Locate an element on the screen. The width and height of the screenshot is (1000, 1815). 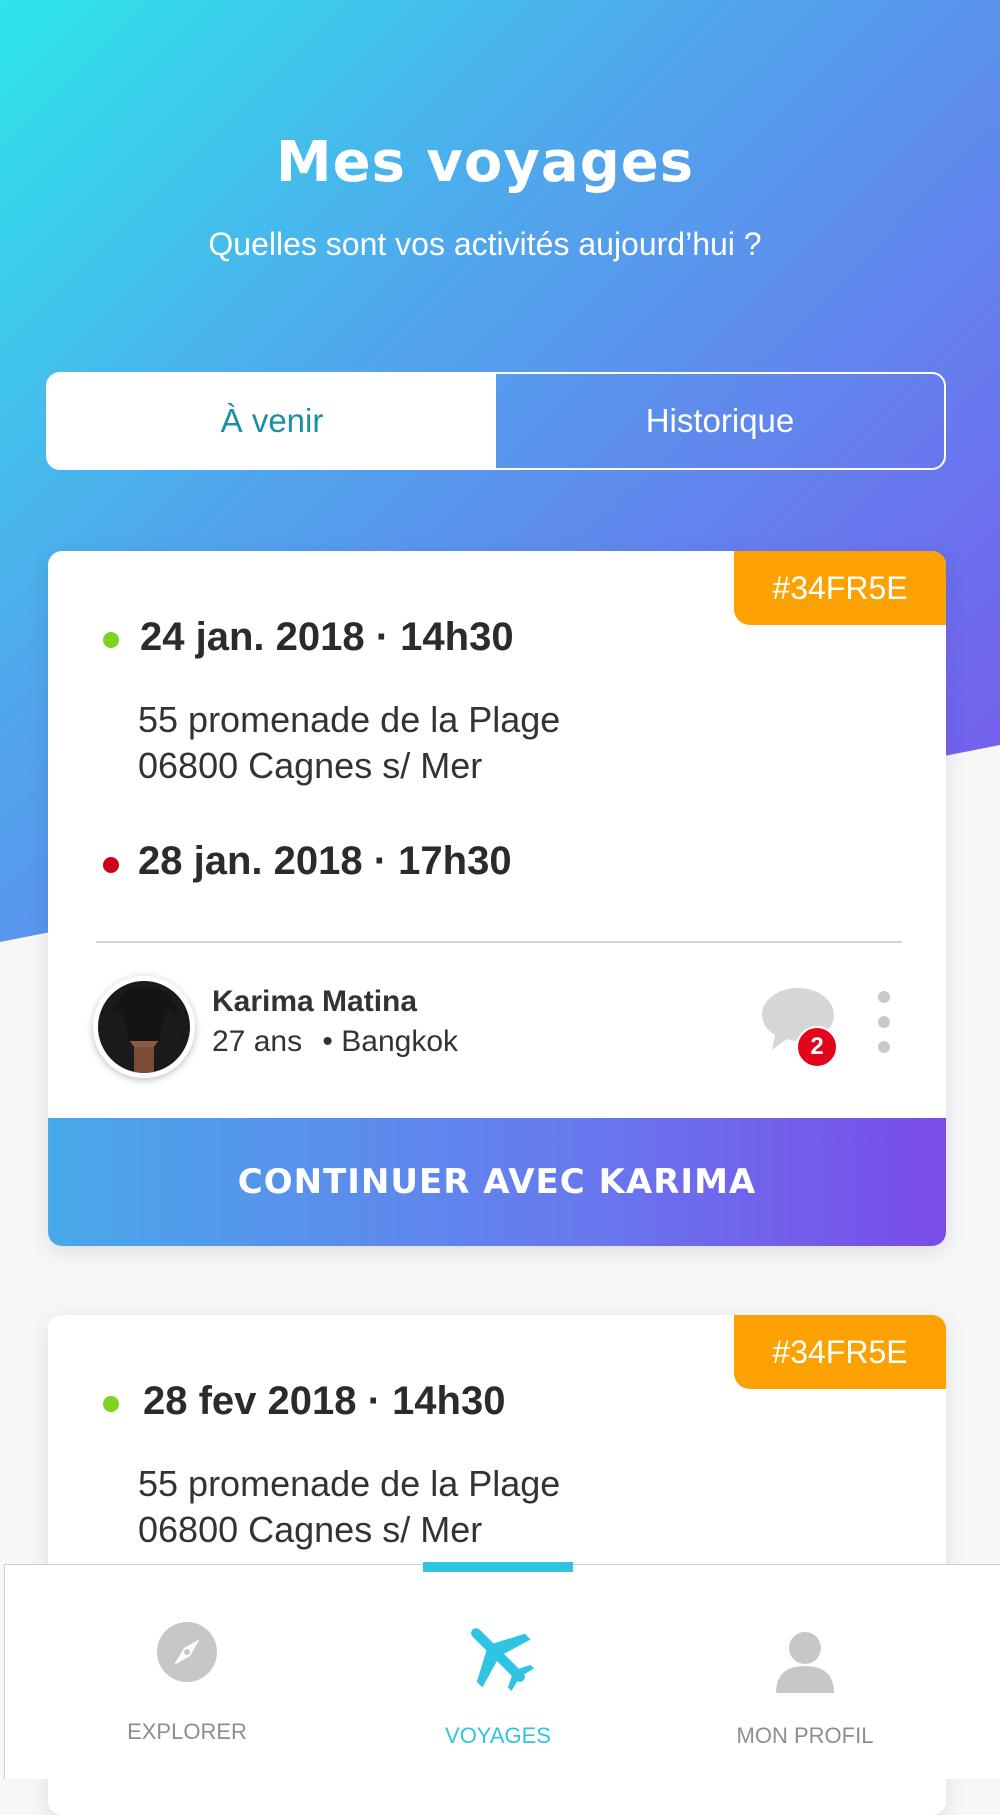
page-subtitle: Quelles sont vos activités aujourd’hui ? is located at coordinates (485, 244).